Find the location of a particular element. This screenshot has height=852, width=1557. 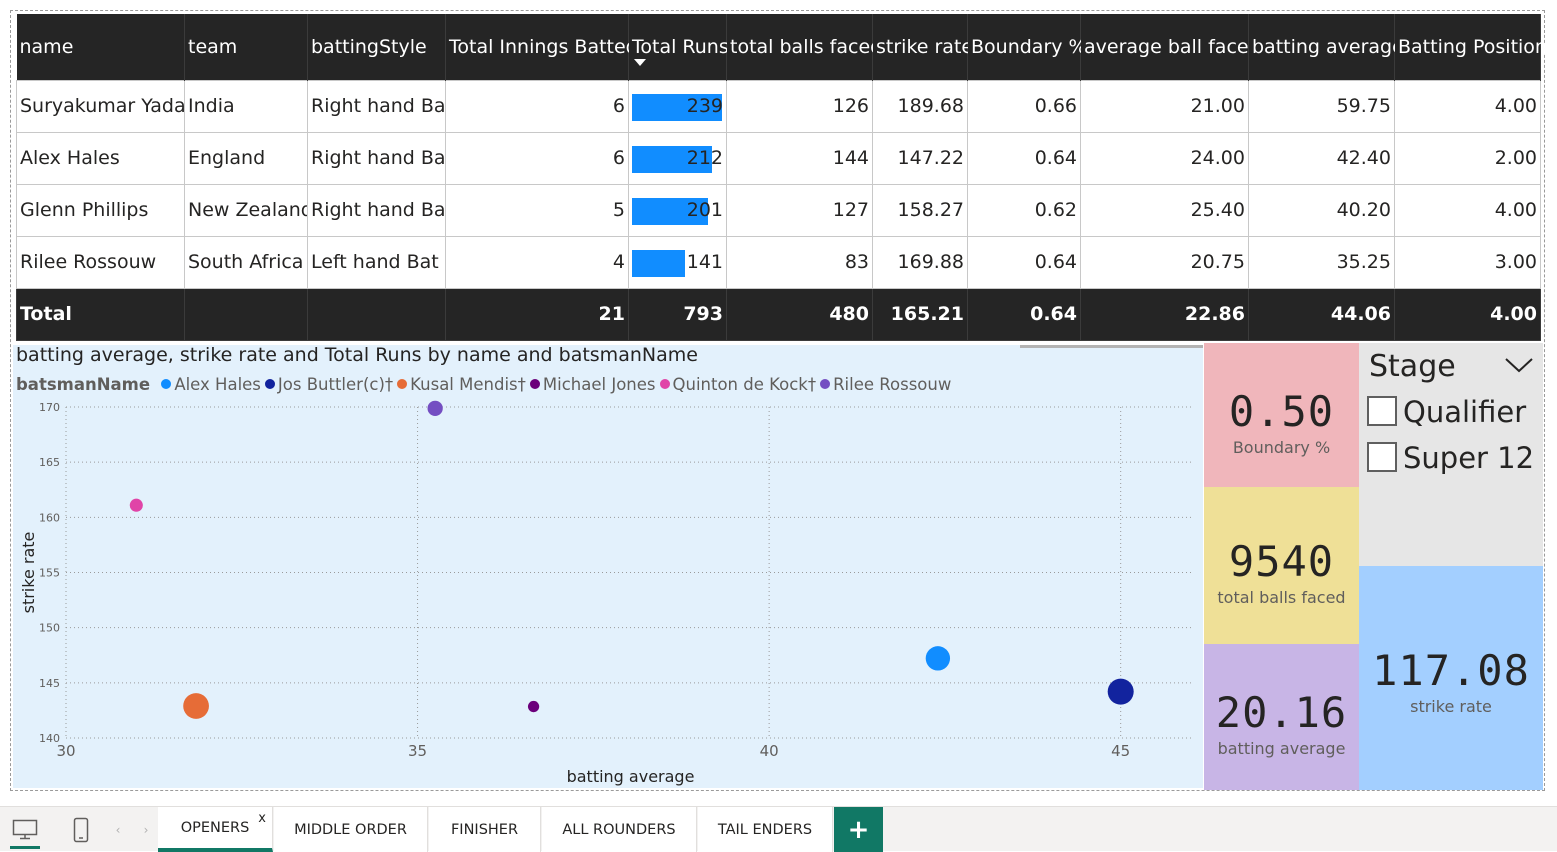

slicer-option-label: Qualifier is located at coordinates (1465, 412).